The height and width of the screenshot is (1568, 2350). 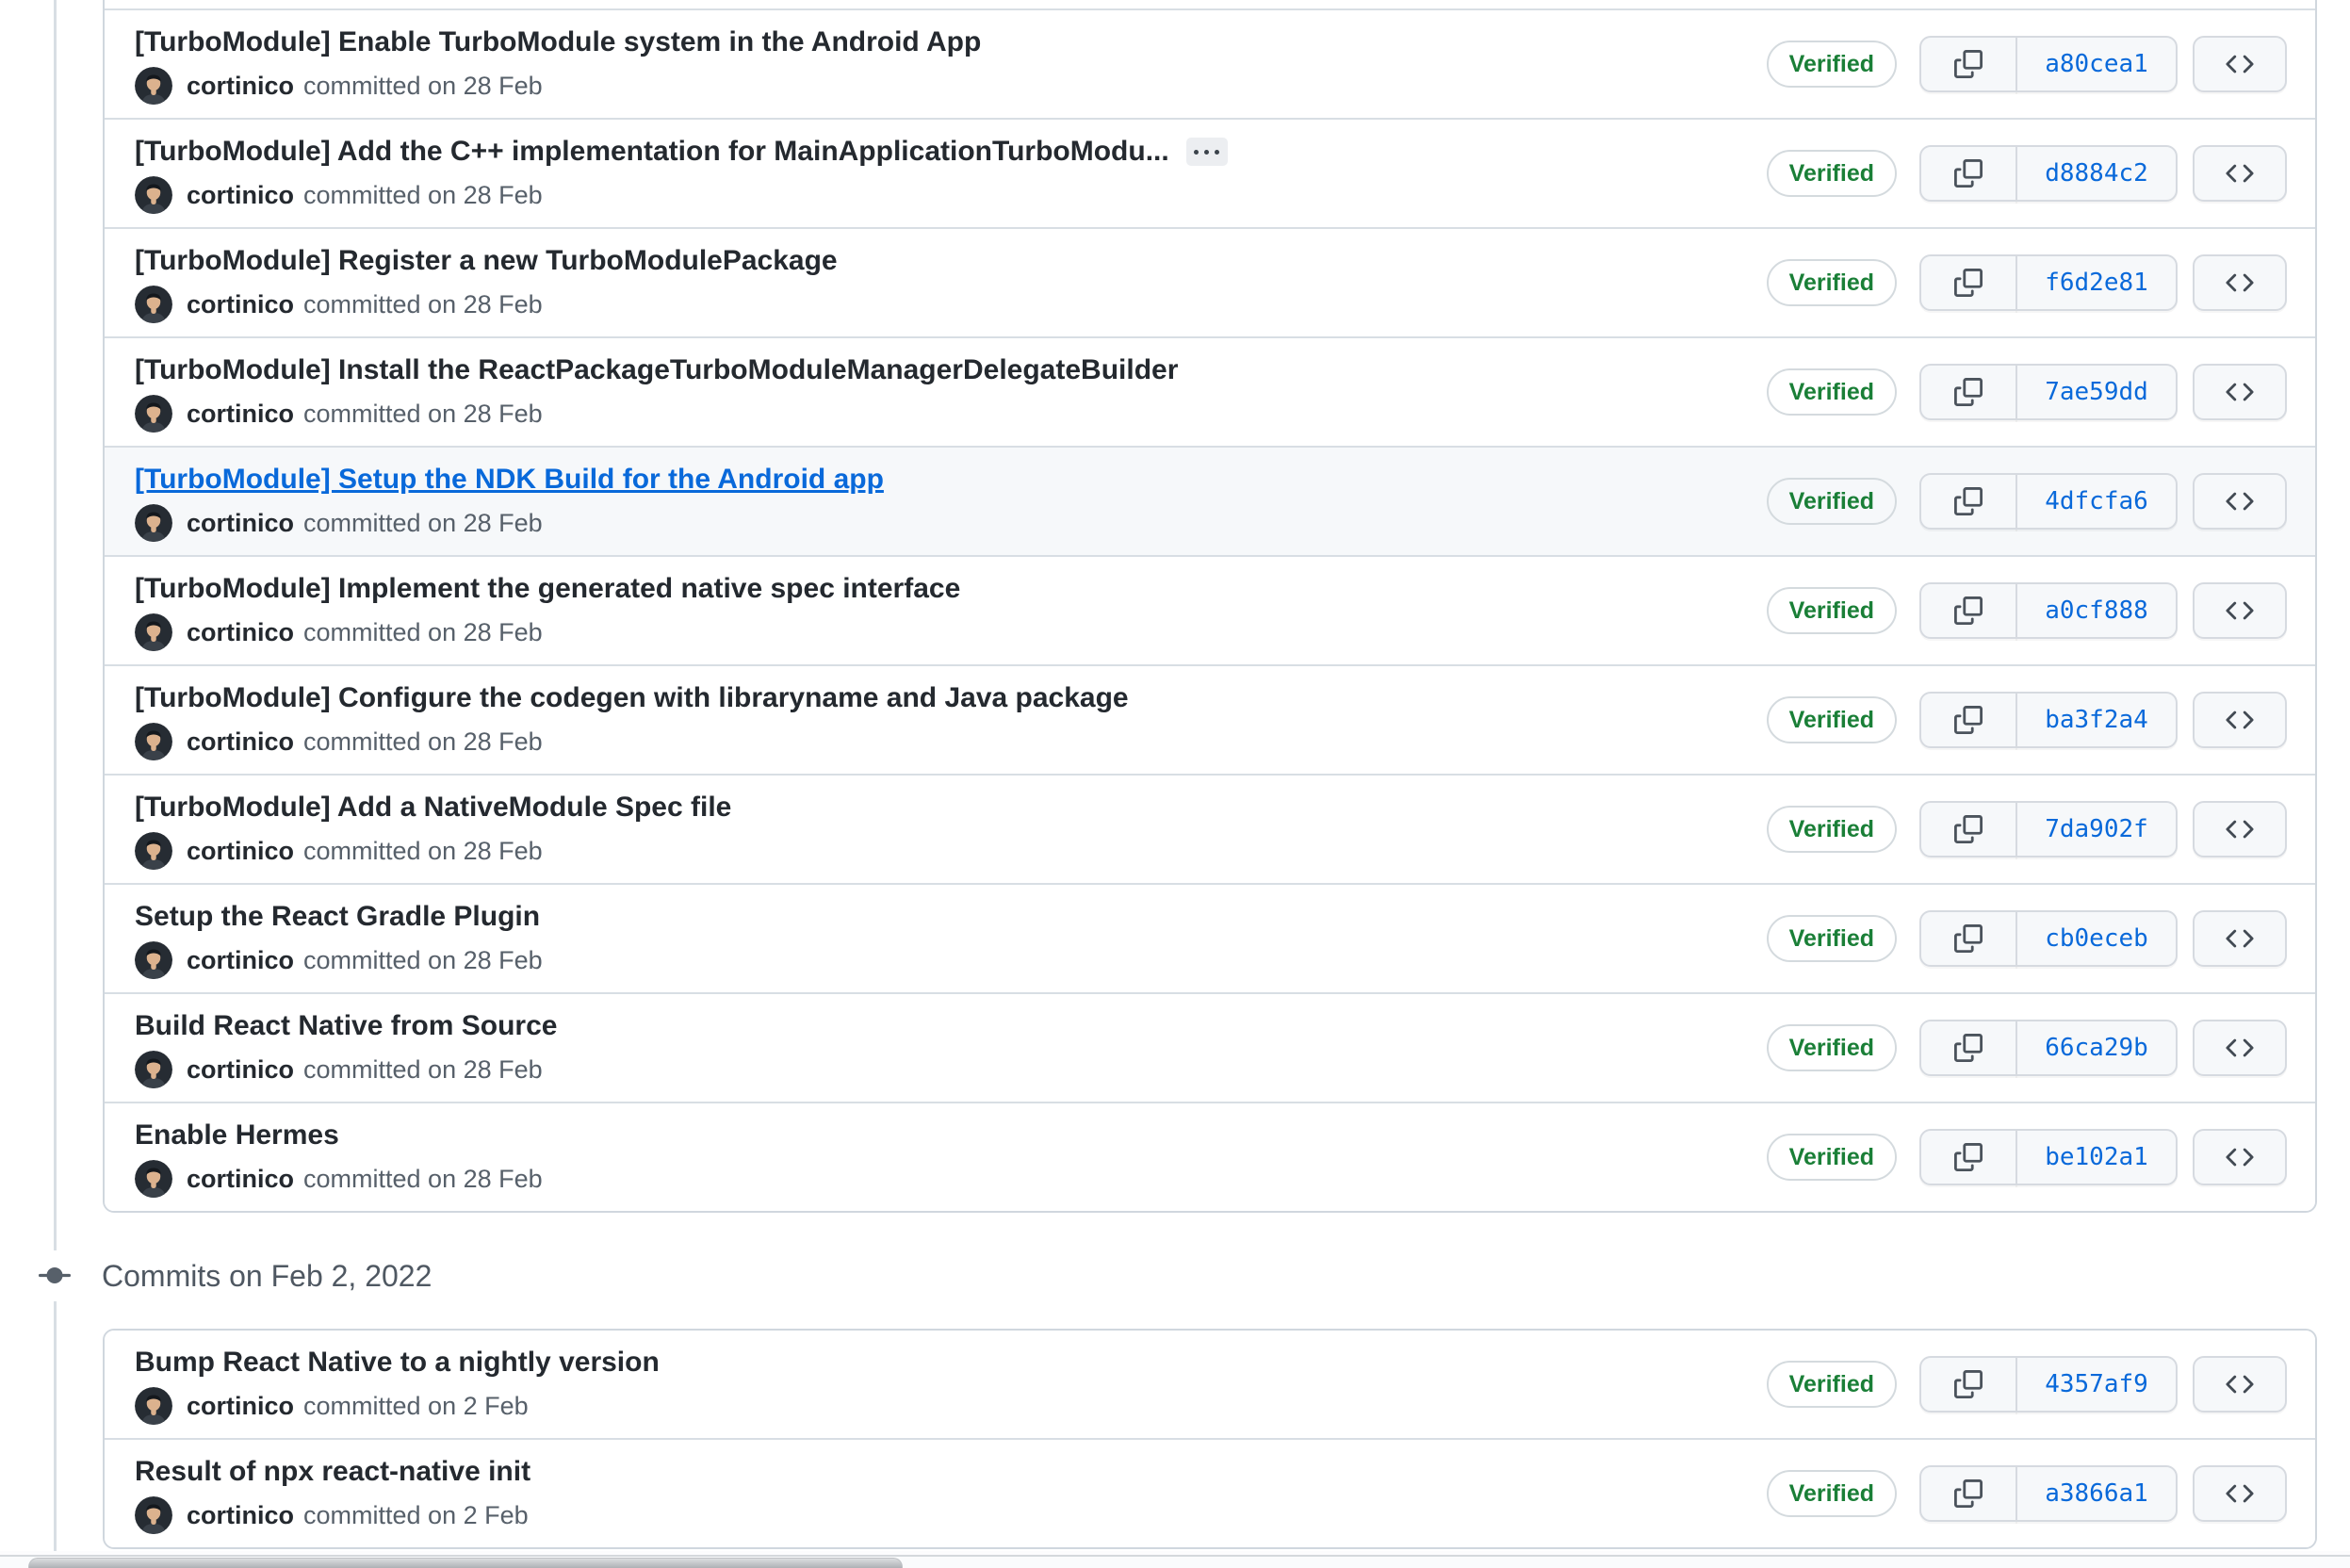 I want to click on expand-commit-message-button, so click(x=1206, y=152).